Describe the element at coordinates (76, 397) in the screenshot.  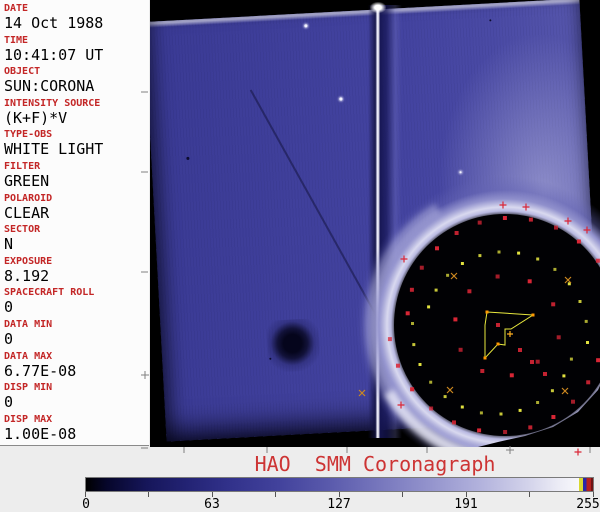
I see `field-disp-min: DISP MIN 0` at that location.